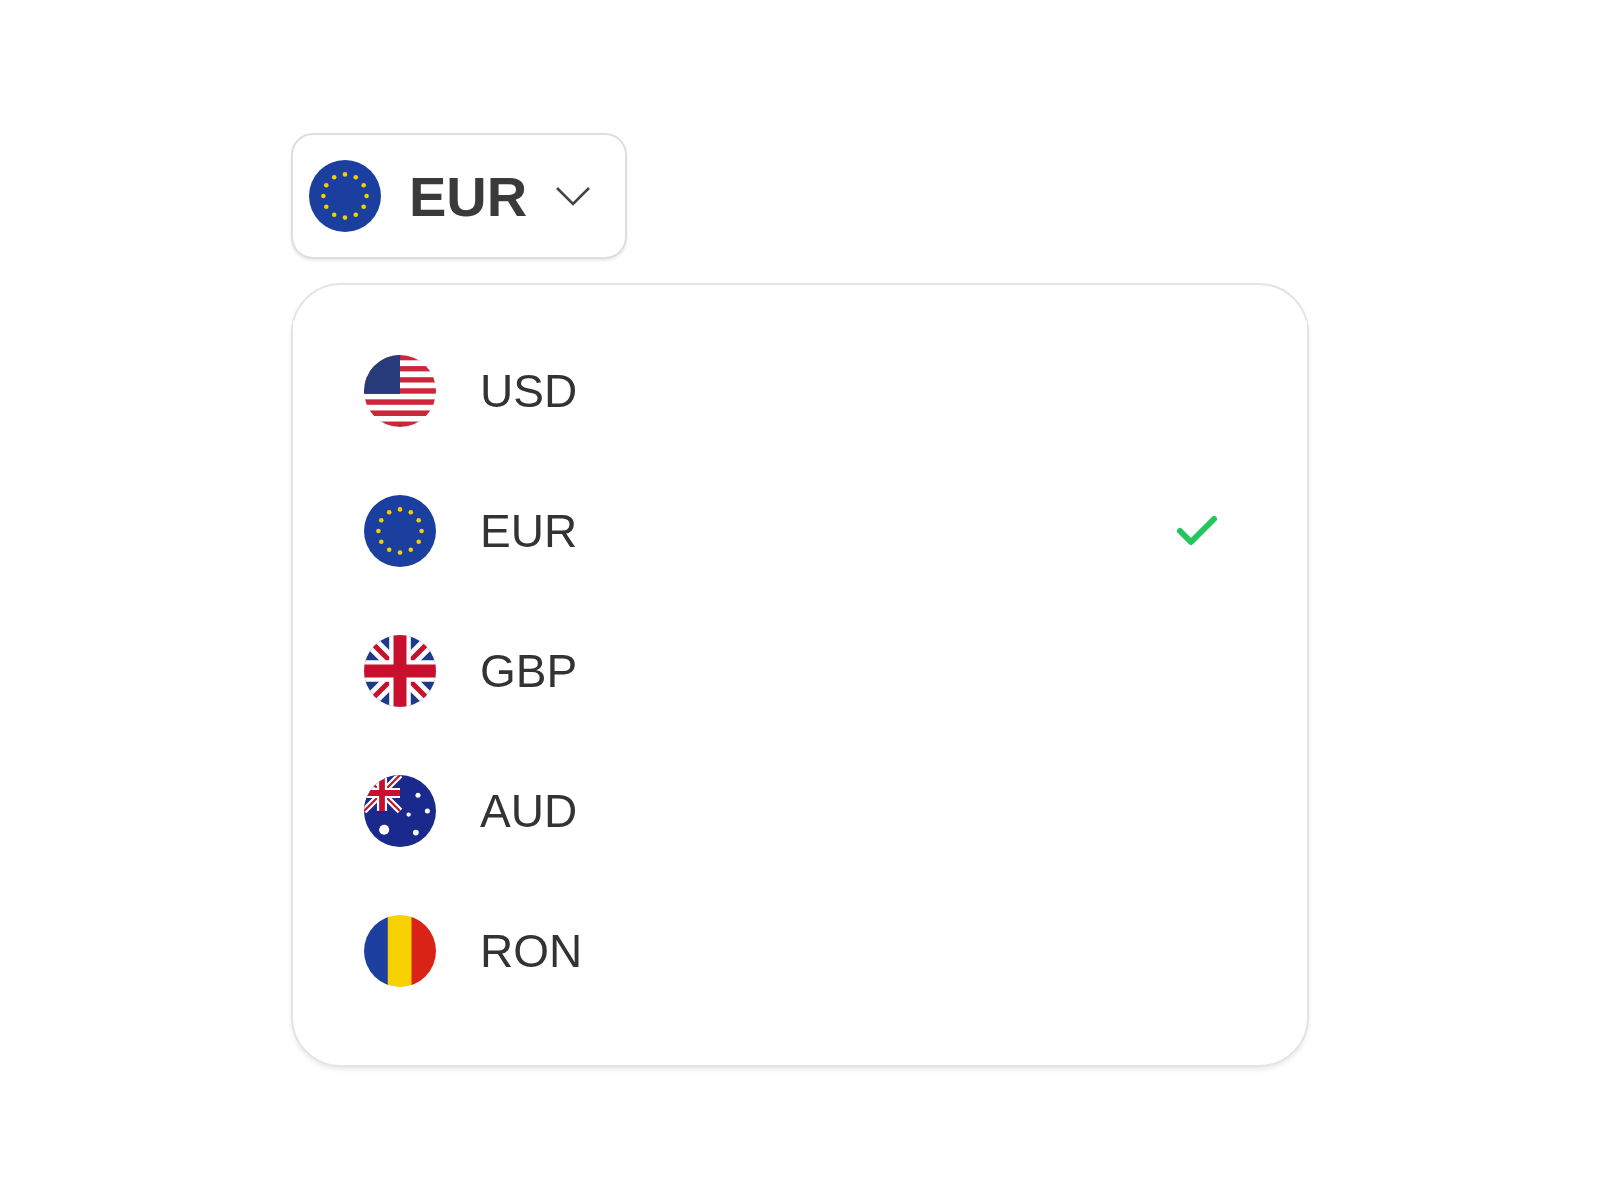 The image size is (1600, 1200). I want to click on chevron-down-icon, so click(573, 196).